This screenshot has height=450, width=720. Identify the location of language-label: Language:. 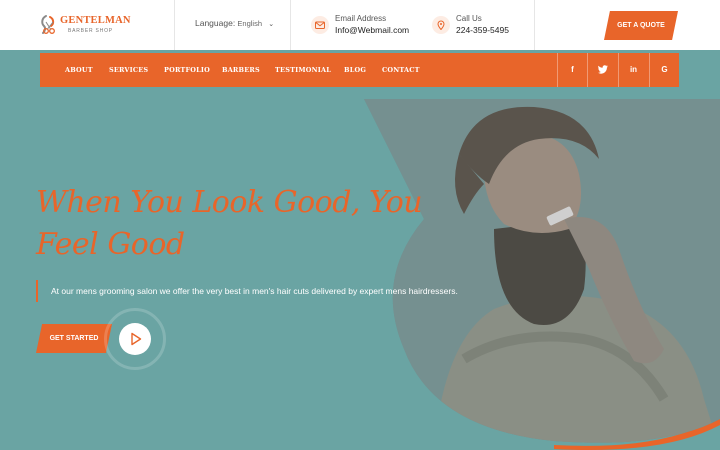
(215, 23).